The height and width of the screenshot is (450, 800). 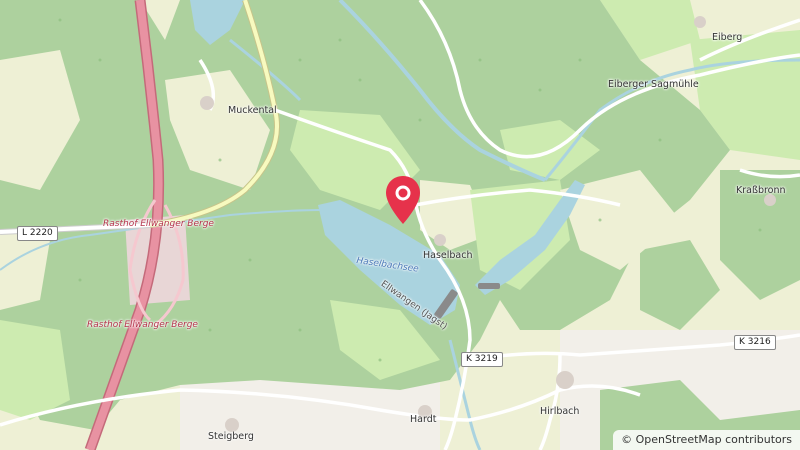 I want to click on place-label-haselbach: Haselbach, so click(x=448, y=255).